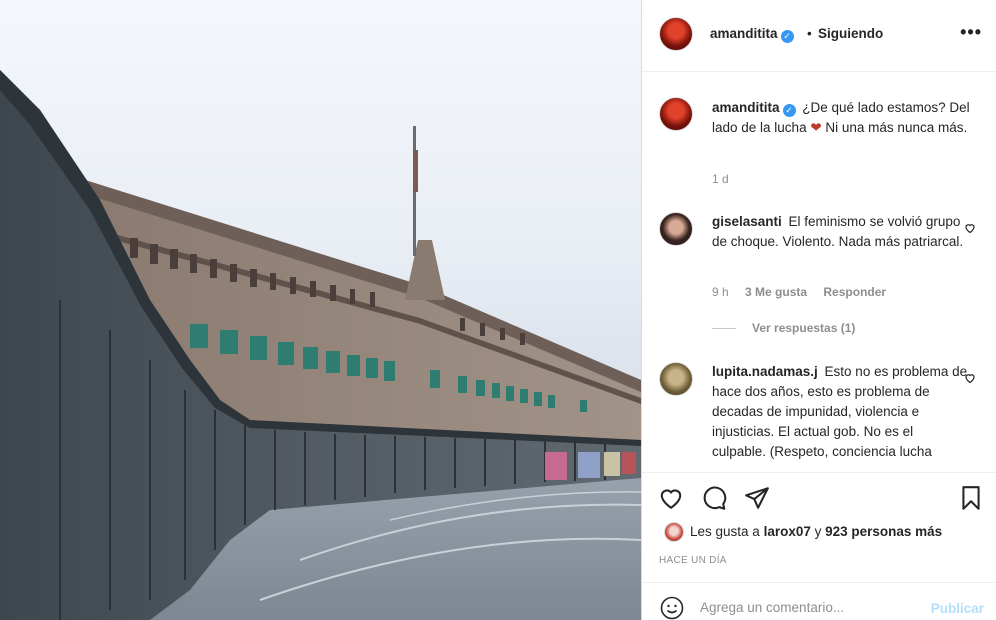  What do you see at coordinates (744, 33) in the screenshot?
I see `author-username: amanditita` at bounding box center [744, 33].